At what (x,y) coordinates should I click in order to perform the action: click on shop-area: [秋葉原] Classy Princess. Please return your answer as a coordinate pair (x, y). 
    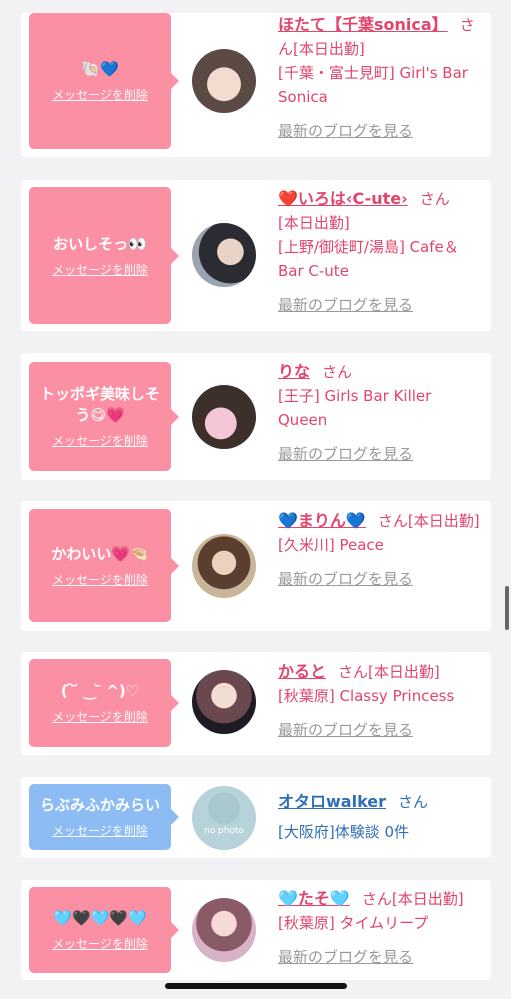
    Looking at the image, I should click on (366, 696).